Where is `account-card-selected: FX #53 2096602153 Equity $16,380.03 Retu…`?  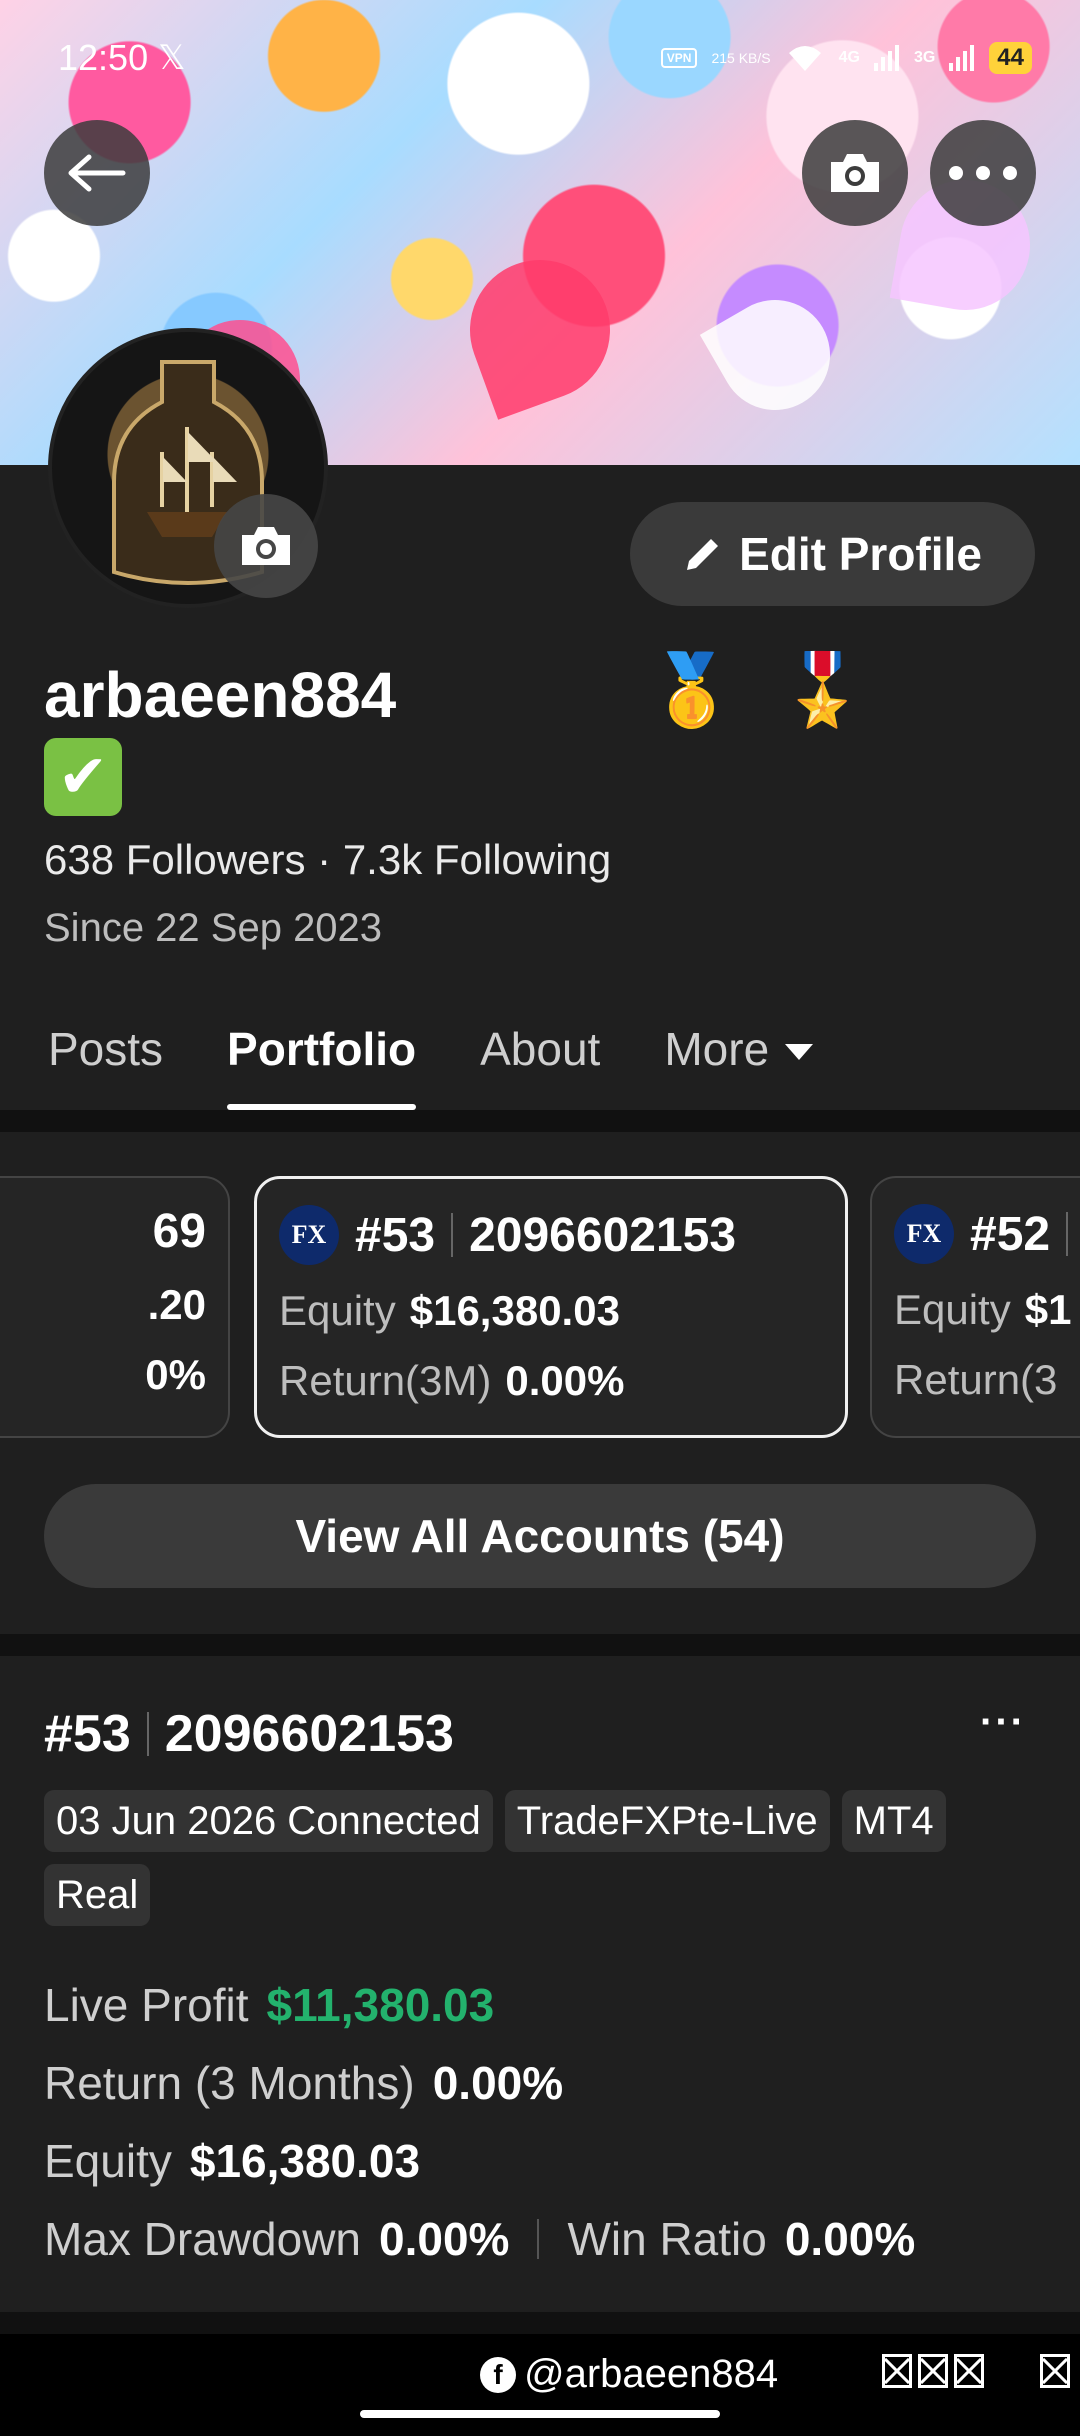
account-card-selected: FX #53 2096602153 Equity $16,380.03 Retu… is located at coordinates (551, 1307).